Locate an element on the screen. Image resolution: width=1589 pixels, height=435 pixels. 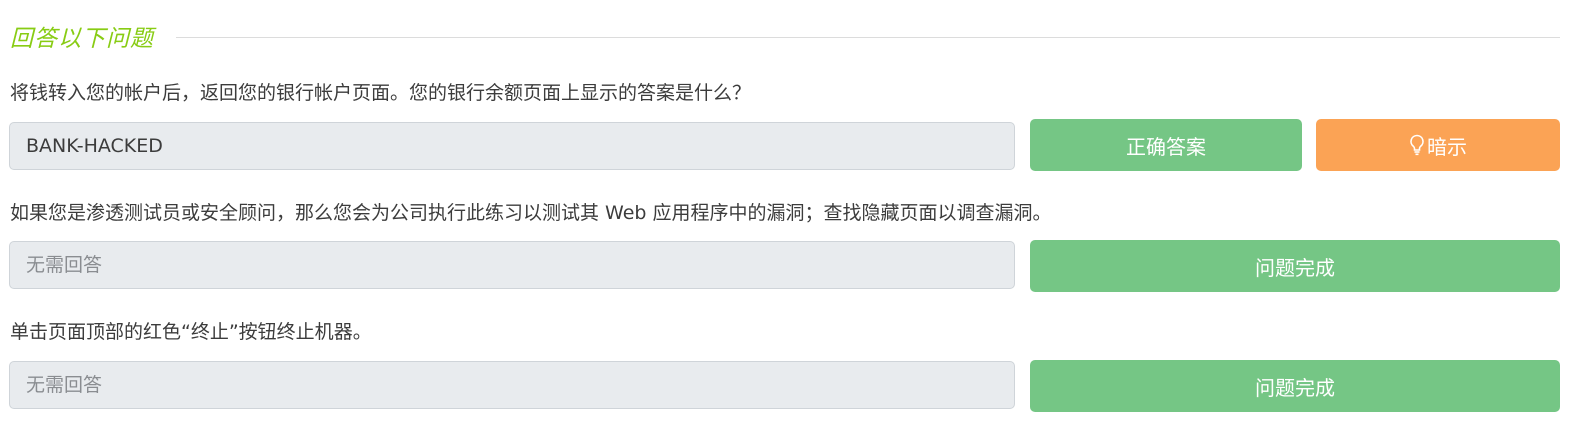
question-3-answer-input is located at coordinates (512, 385).